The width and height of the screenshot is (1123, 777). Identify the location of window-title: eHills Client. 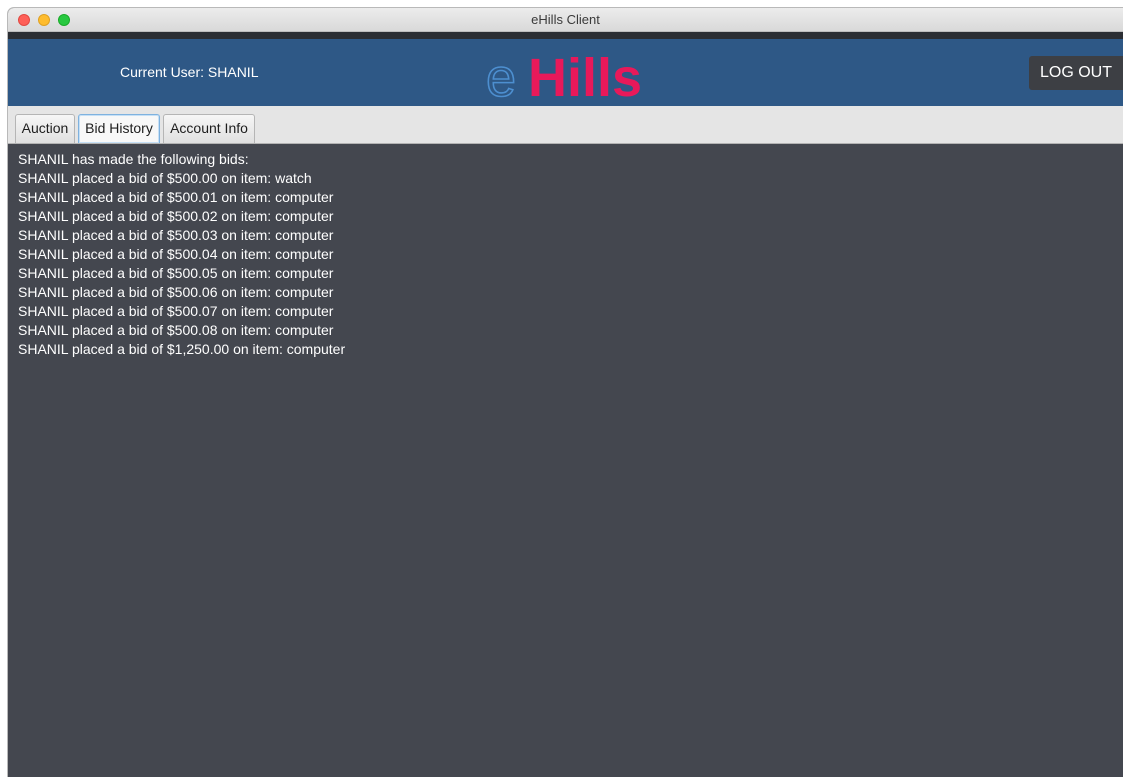
(565, 19).